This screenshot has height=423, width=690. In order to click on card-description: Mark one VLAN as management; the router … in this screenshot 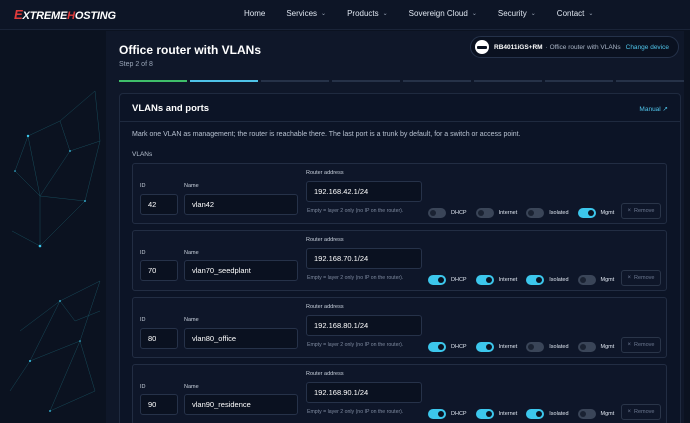, I will do `click(326, 134)`.